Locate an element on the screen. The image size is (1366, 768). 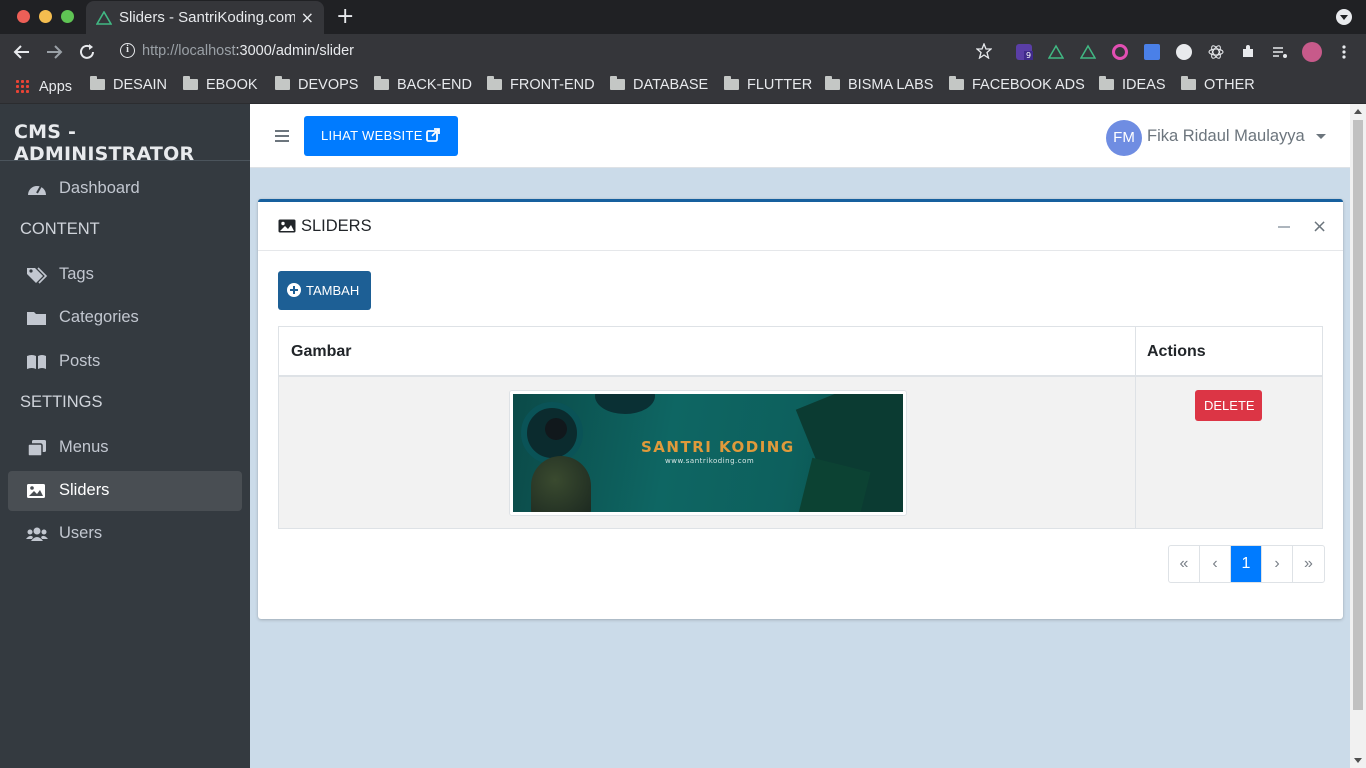
pagination-last: » is located at coordinates (1308, 564).